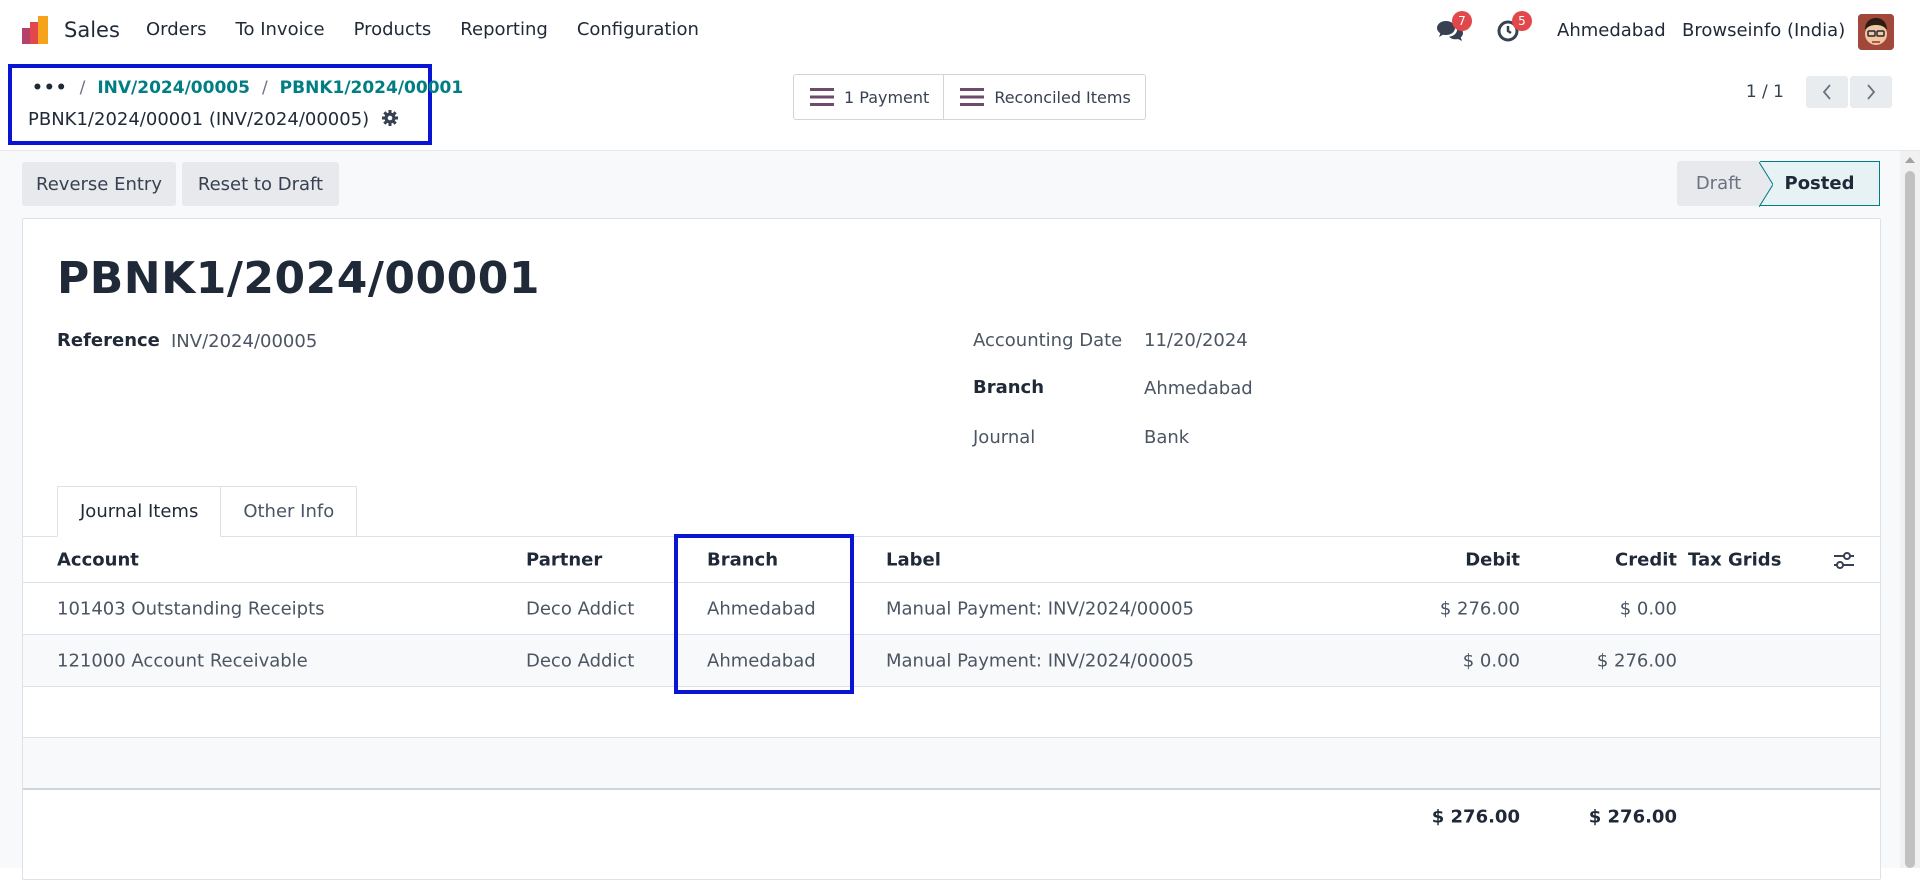 This screenshot has width=1920, height=880. What do you see at coordinates (1522, 21) in the screenshot?
I see `activities-badge: 5` at bounding box center [1522, 21].